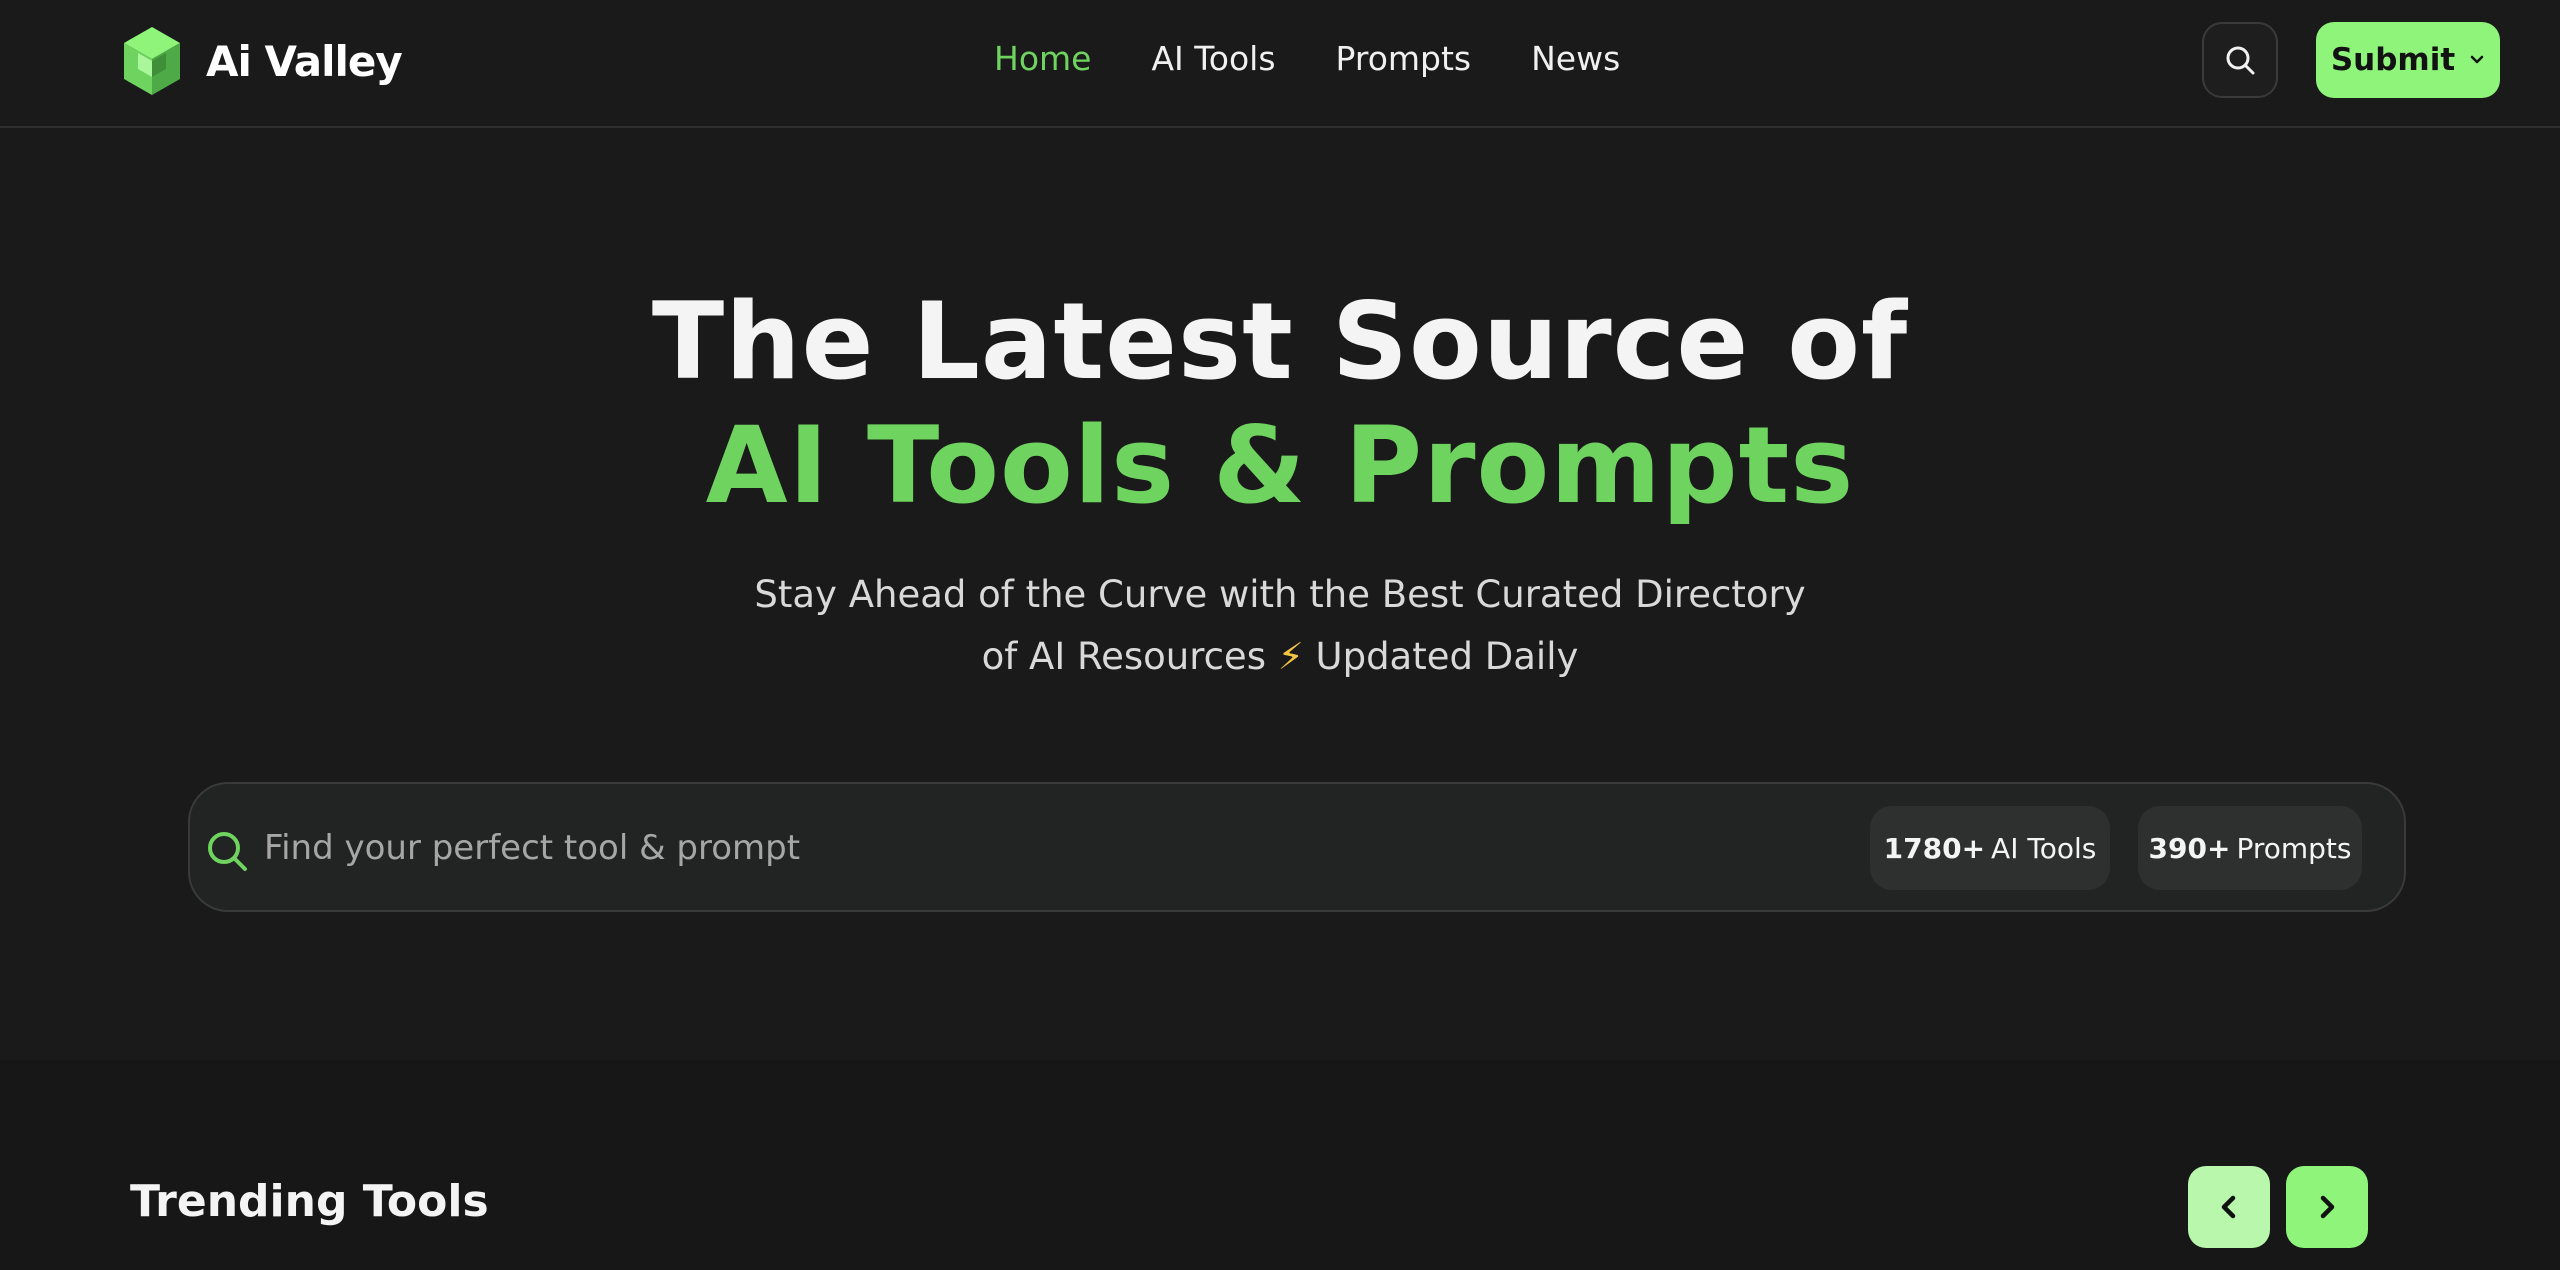  Describe the element at coordinates (1042, 58) in the screenshot. I see `nav-home: Home` at that location.